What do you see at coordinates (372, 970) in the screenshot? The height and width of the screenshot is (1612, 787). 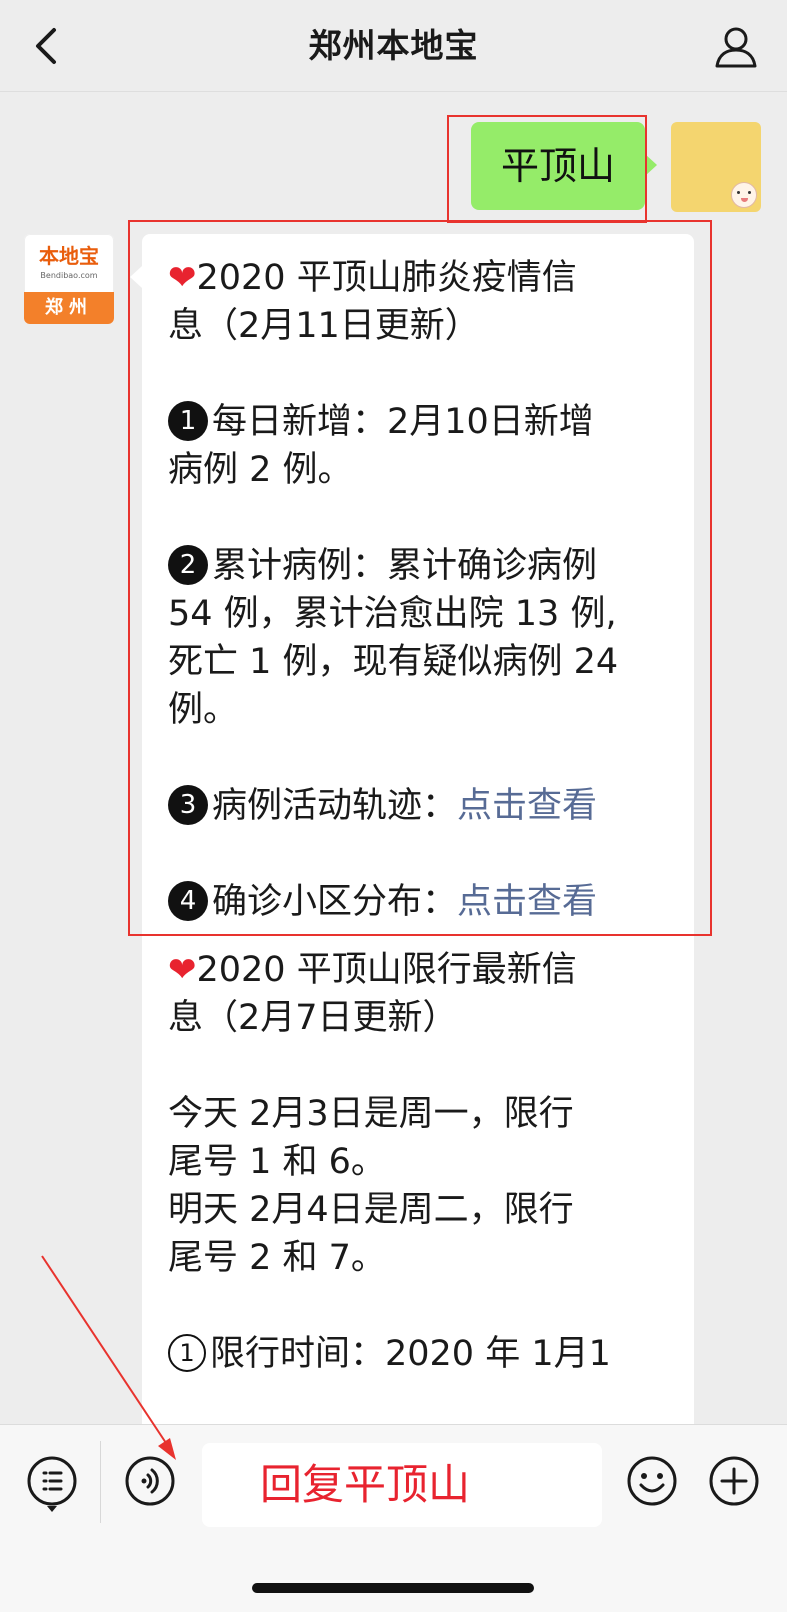 I see `section-title-traffic: ❤2020 平顶山限行最新信` at bounding box center [372, 970].